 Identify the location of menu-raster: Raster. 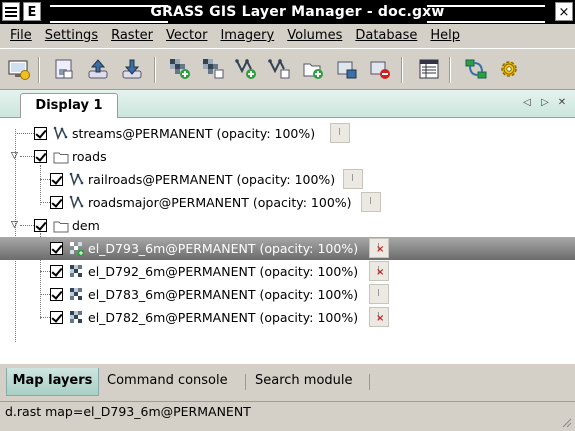
(132, 36).